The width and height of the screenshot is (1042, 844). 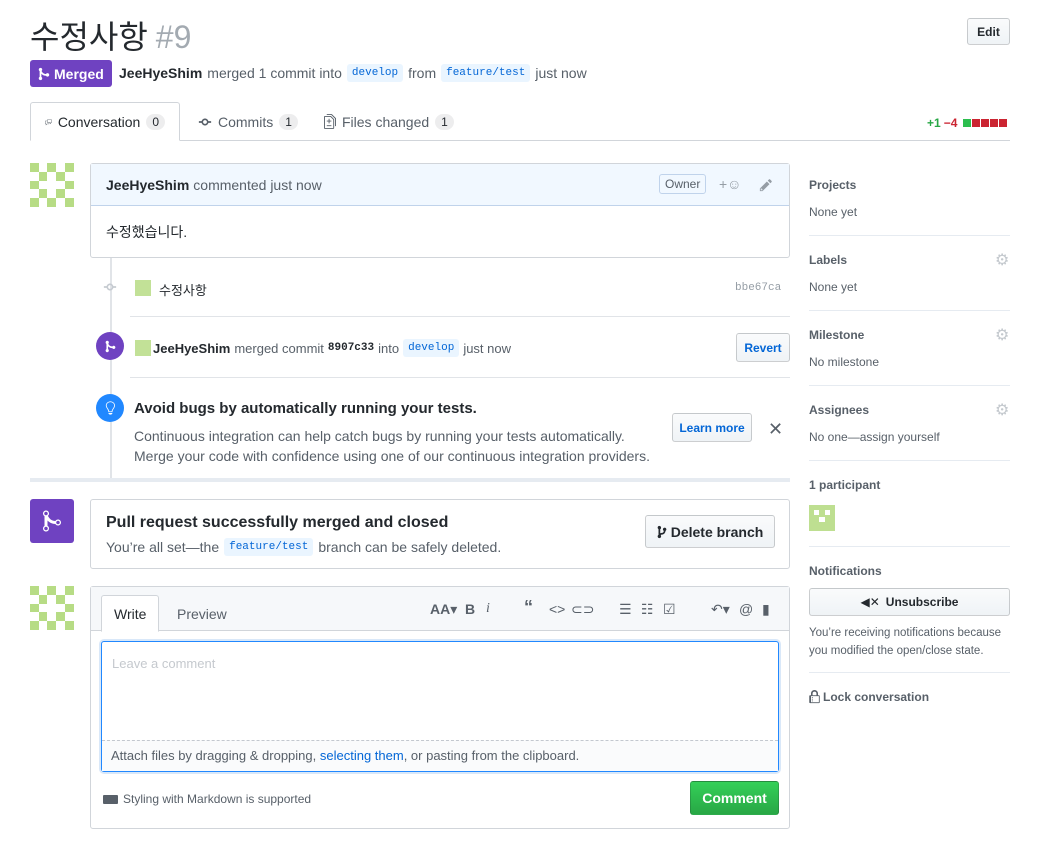 I want to click on sidebar-participants-title: 1 participant, so click(x=845, y=485).